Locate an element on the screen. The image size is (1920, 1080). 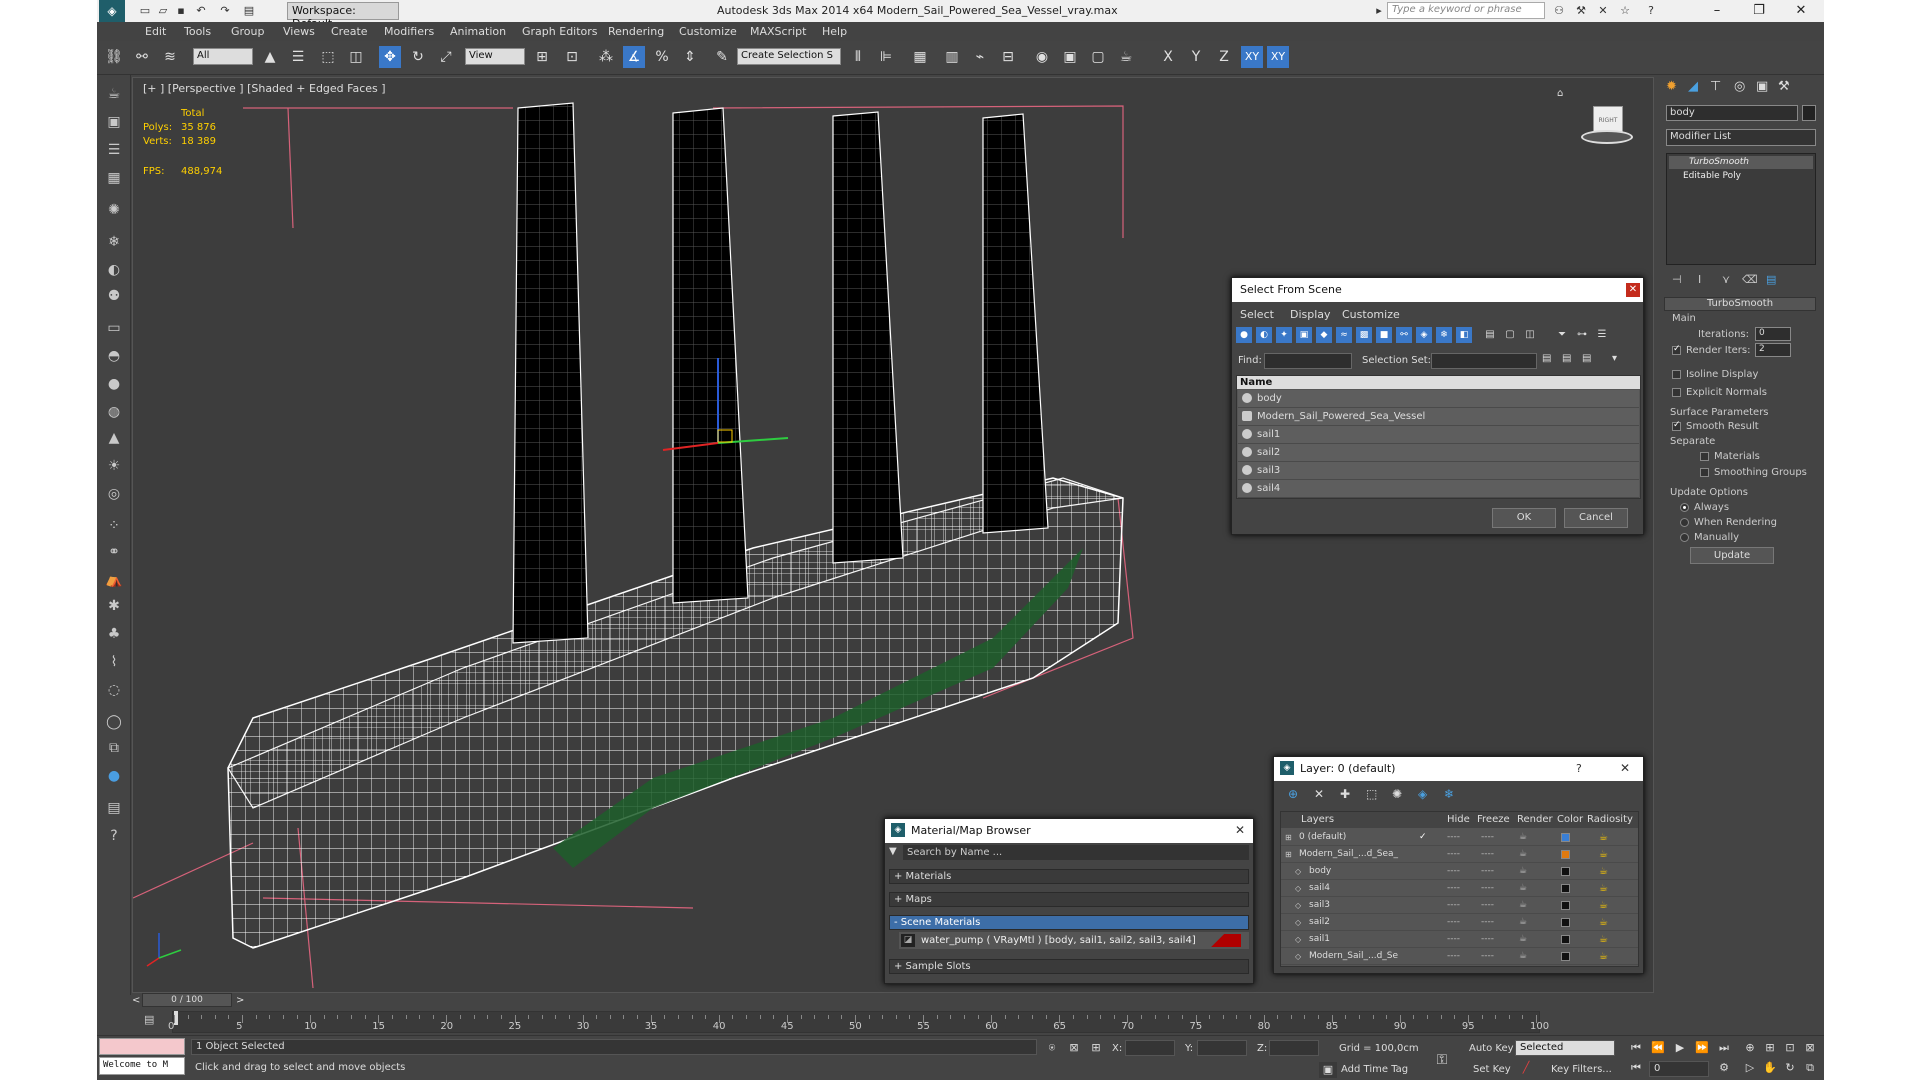
update-button: Update is located at coordinates (1732, 555).